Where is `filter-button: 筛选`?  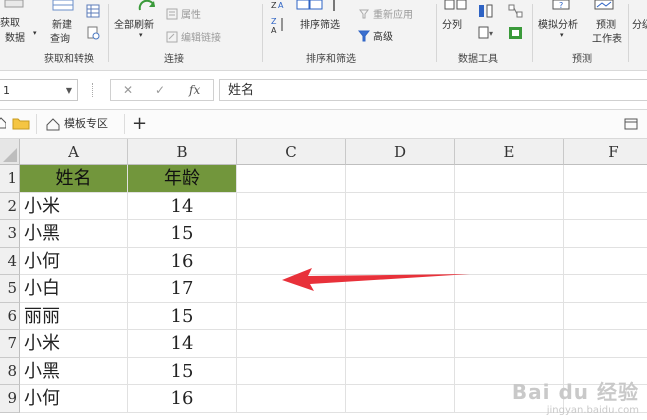
filter-button: 筛选 is located at coordinates (330, 23).